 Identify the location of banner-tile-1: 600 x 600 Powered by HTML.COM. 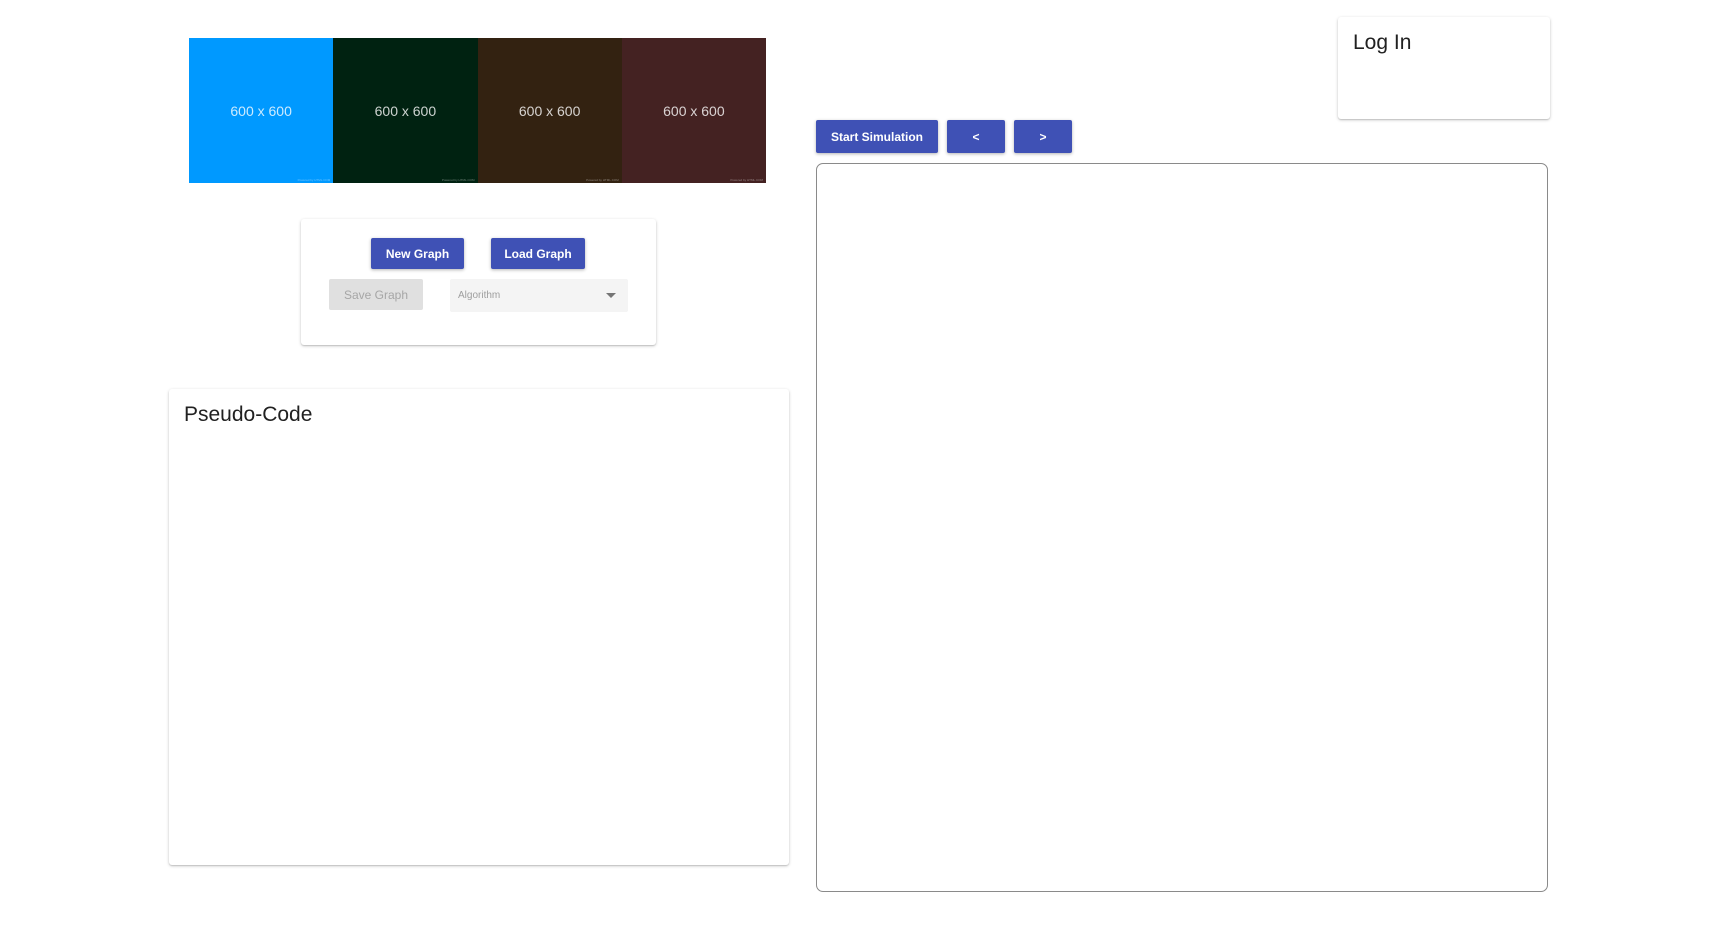
(261, 110).